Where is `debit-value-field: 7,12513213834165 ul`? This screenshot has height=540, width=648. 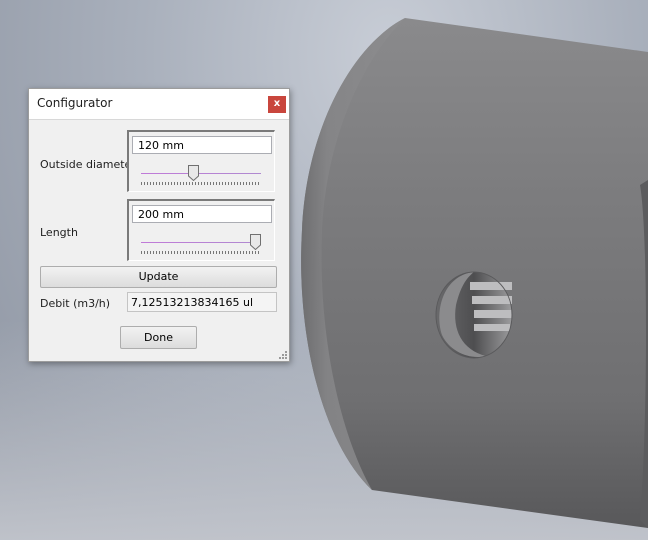 debit-value-field: 7,12513213834165 ul is located at coordinates (202, 302).